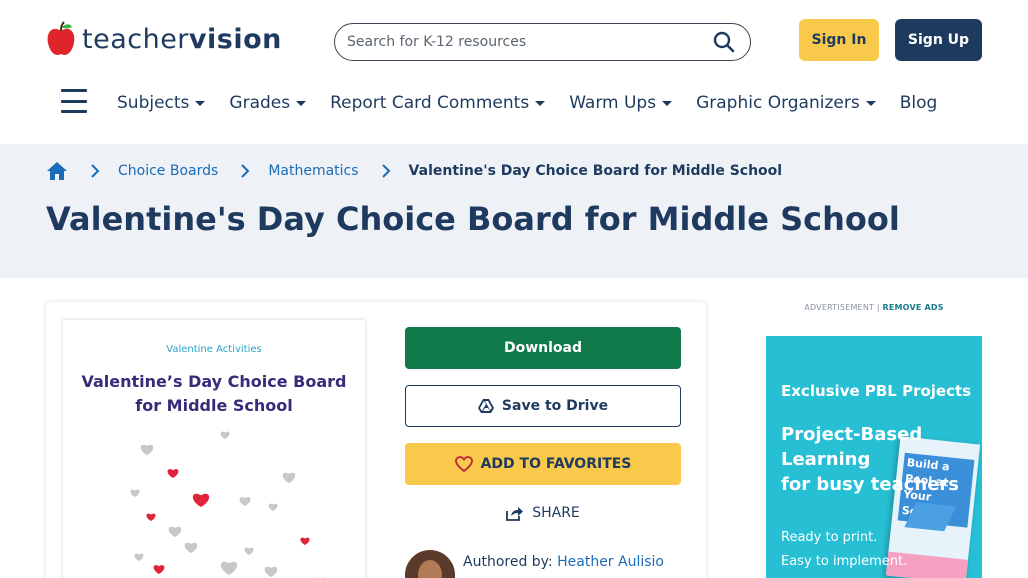 The height and width of the screenshot is (578, 1028). I want to click on sign-up-button: Sign Up, so click(938, 40).